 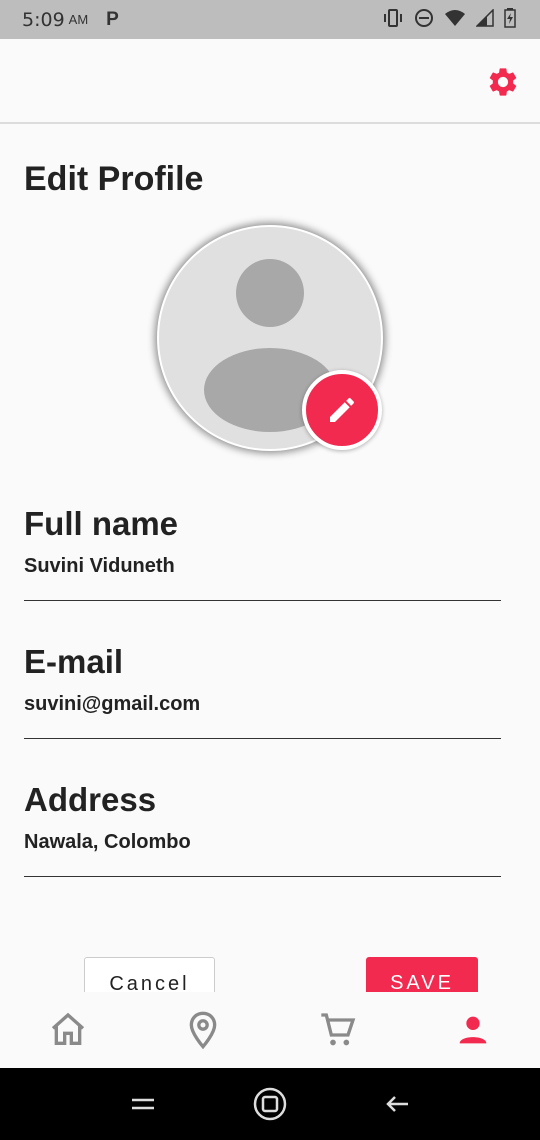 What do you see at coordinates (78, 19) in the screenshot?
I see `status-ampm: AM` at bounding box center [78, 19].